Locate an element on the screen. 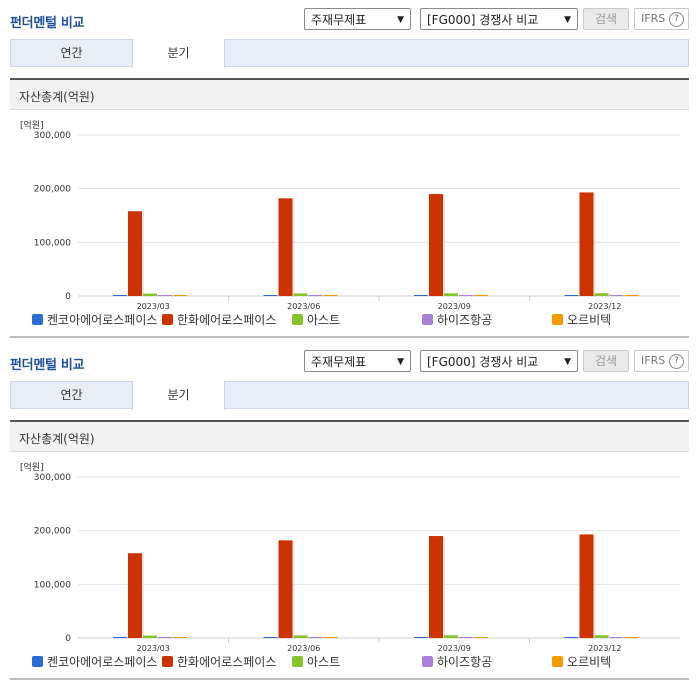 This screenshot has width=696, height=684. legend-label: 하이즈항공 is located at coordinates (465, 662).